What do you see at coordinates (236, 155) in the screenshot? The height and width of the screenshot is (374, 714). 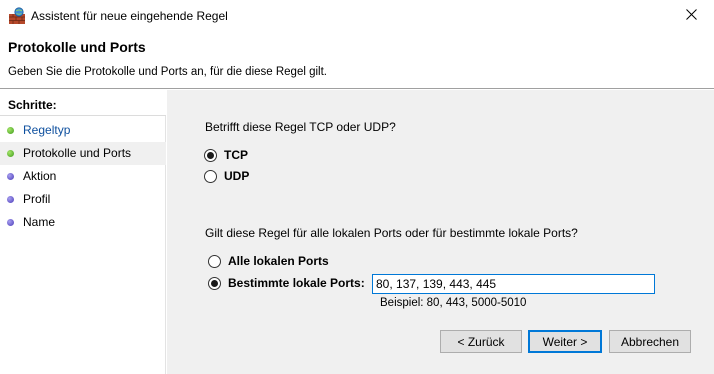 I see `radio-label: TCP` at bounding box center [236, 155].